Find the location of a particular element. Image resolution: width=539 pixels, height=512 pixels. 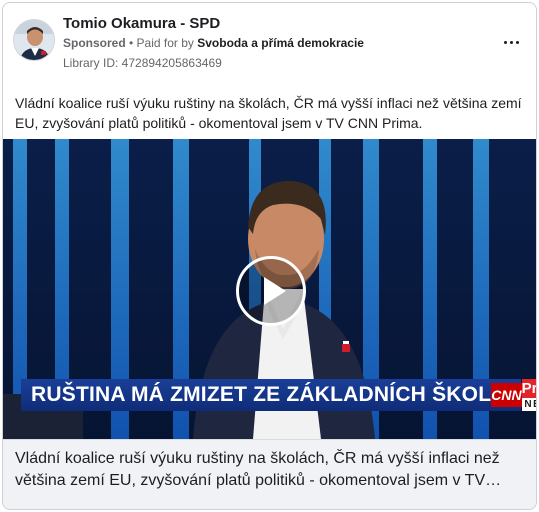

play-button is located at coordinates (271, 291).